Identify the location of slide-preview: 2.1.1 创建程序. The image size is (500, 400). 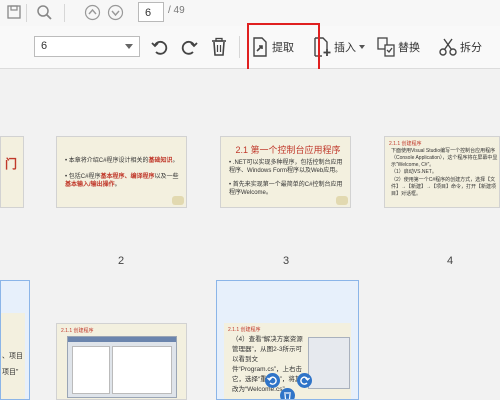
(121, 361).